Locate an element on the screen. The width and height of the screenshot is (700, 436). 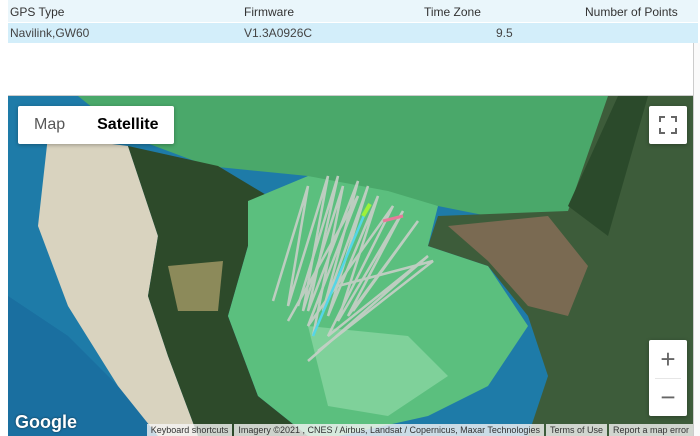
zoom-divider is located at coordinates (668, 378).